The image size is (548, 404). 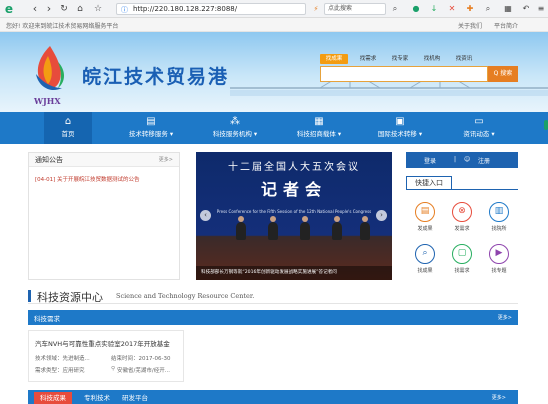 I want to click on quick-publish-result: ▤ 发成果, so click(x=425, y=220).